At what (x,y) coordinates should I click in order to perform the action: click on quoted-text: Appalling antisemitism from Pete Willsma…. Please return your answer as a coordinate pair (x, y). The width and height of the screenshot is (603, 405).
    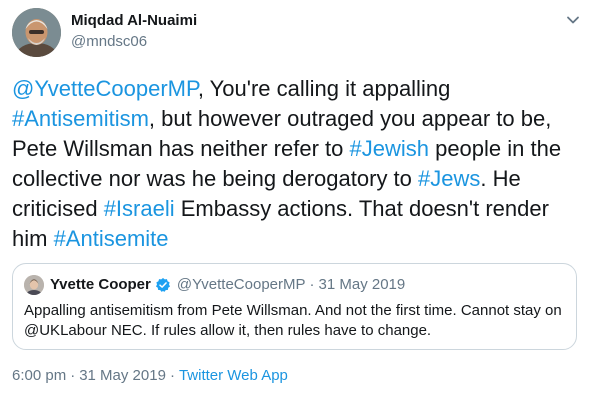
    Looking at the image, I should click on (296, 321).